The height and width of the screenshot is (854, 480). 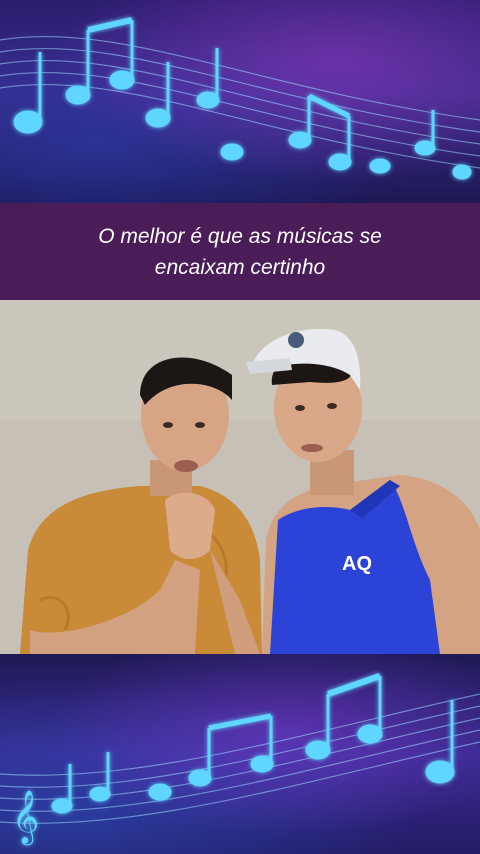 What do you see at coordinates (357, 564) in the screenshot?
I see `shirt-logo: AQ` at bounding box center [357, 564].